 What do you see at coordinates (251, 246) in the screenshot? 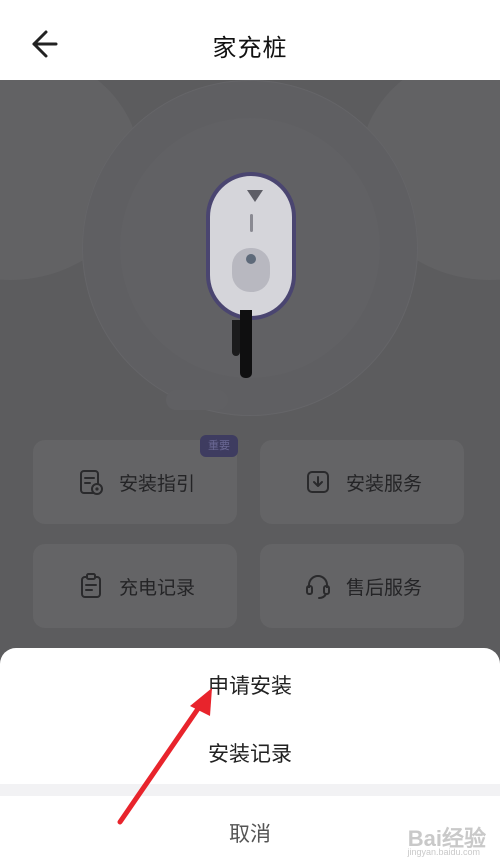
I see `home-charger-image` at bounding box center [251, 246].